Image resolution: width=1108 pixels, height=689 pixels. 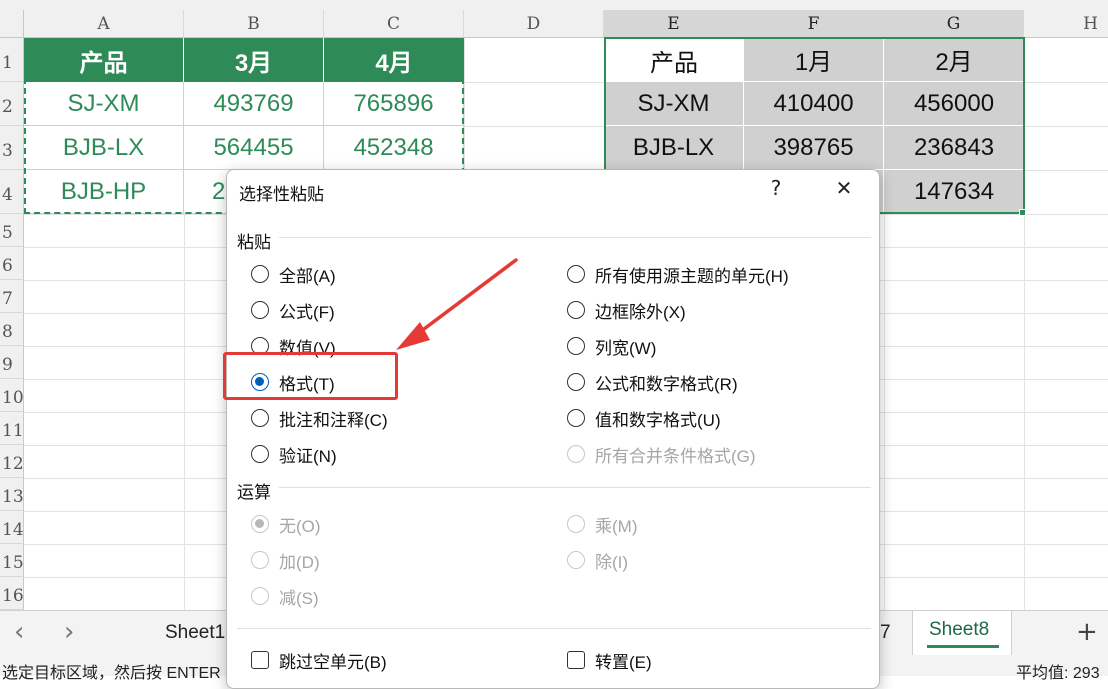 What do you see at coordinates (195, 633) in the screenshot?
I see `sheet-tab-sheet1: Sheet1` at bounding box center [195, 633].